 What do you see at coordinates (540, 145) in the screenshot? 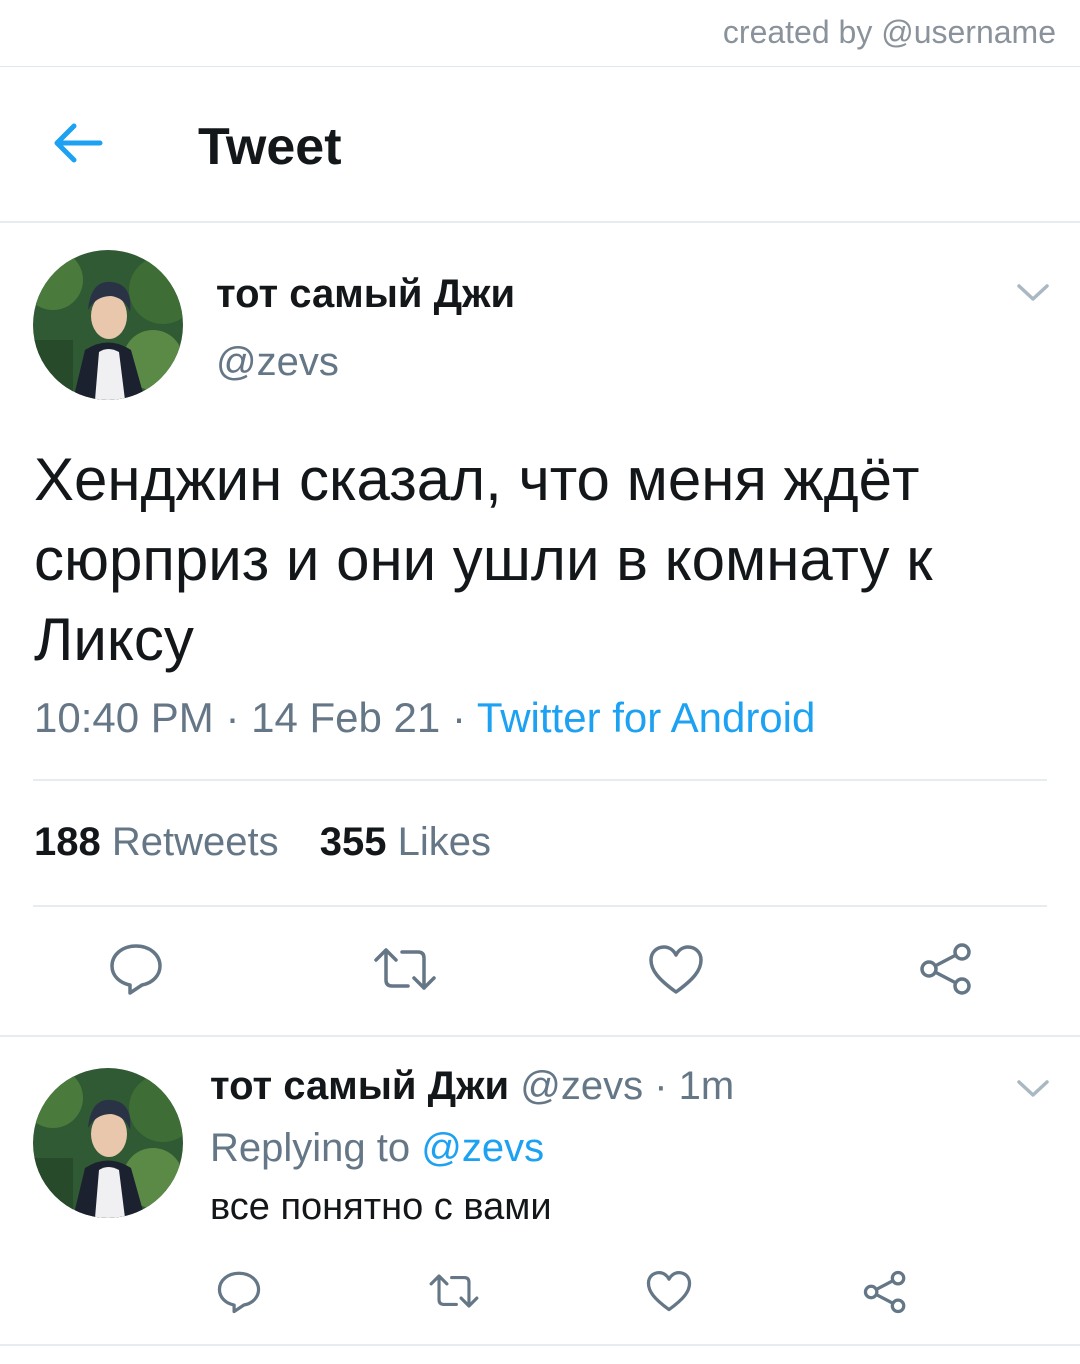
I see `app-header: Tweet` at bounding box center [540, 145].